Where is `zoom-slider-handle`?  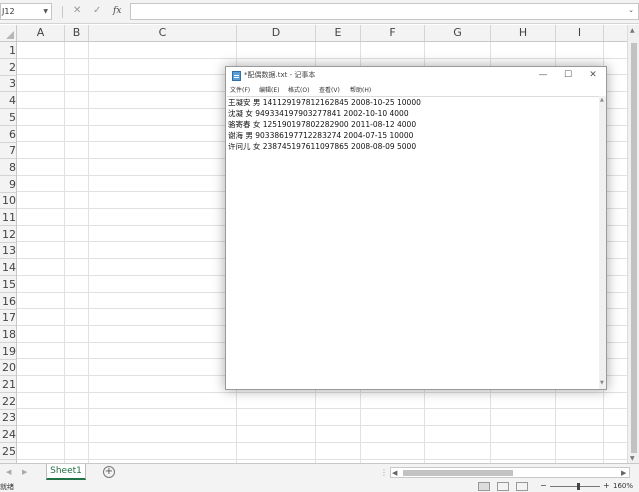
zoom-slider-handle is located at coordinates (578, 486).